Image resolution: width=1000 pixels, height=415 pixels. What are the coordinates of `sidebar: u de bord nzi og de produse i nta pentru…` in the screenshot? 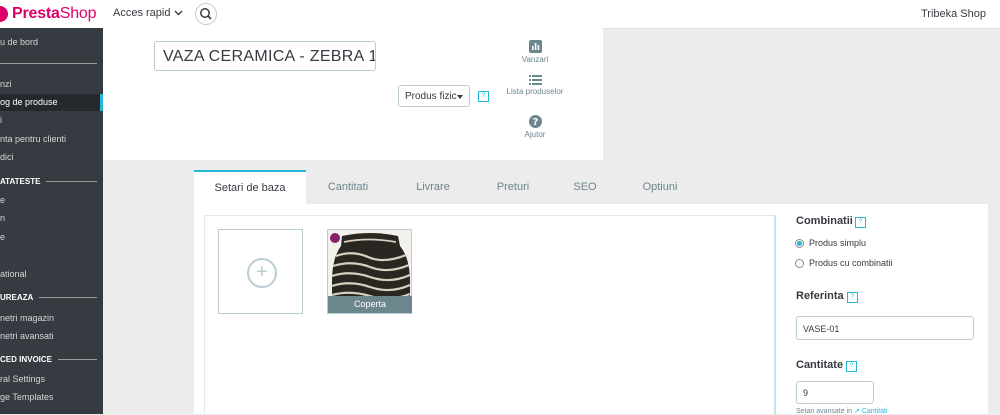 It's located at (51, 221).